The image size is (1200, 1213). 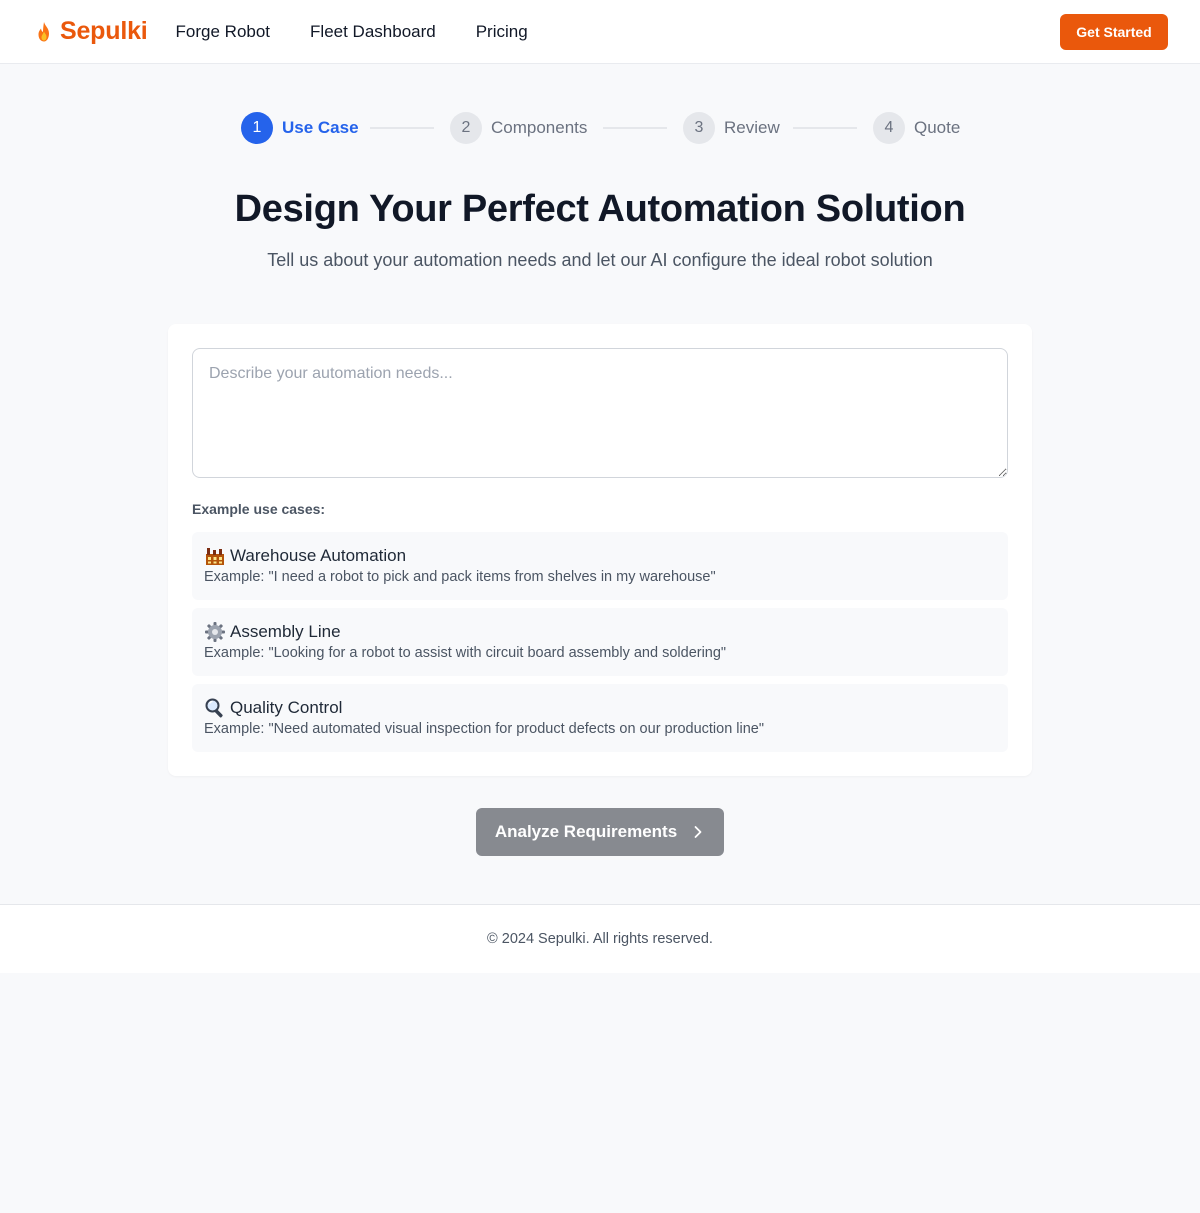 I want to click on step-review: 3 Review, so click(x=731, y=128).